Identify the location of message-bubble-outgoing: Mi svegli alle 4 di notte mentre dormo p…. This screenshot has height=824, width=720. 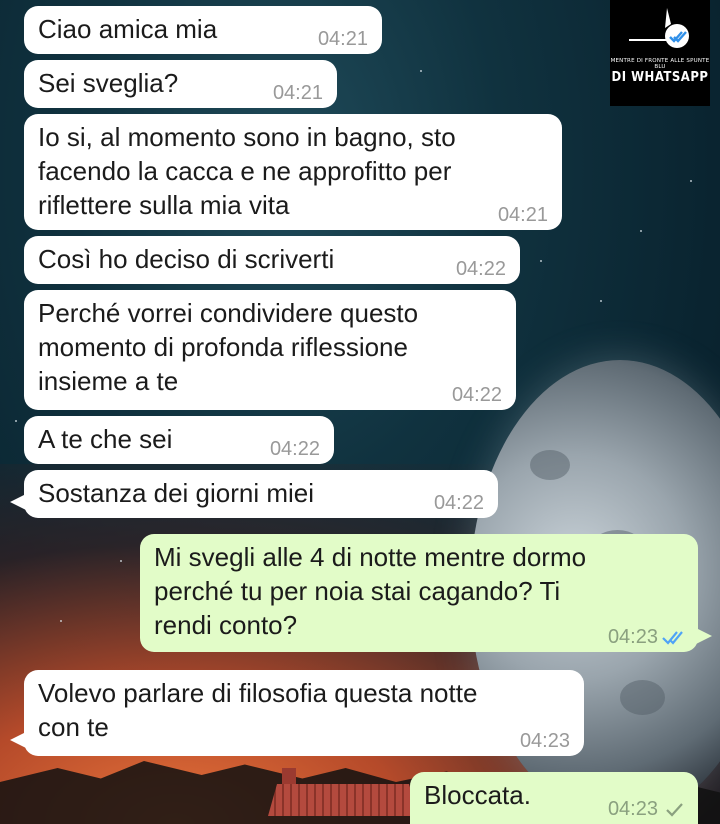
(426, 593).